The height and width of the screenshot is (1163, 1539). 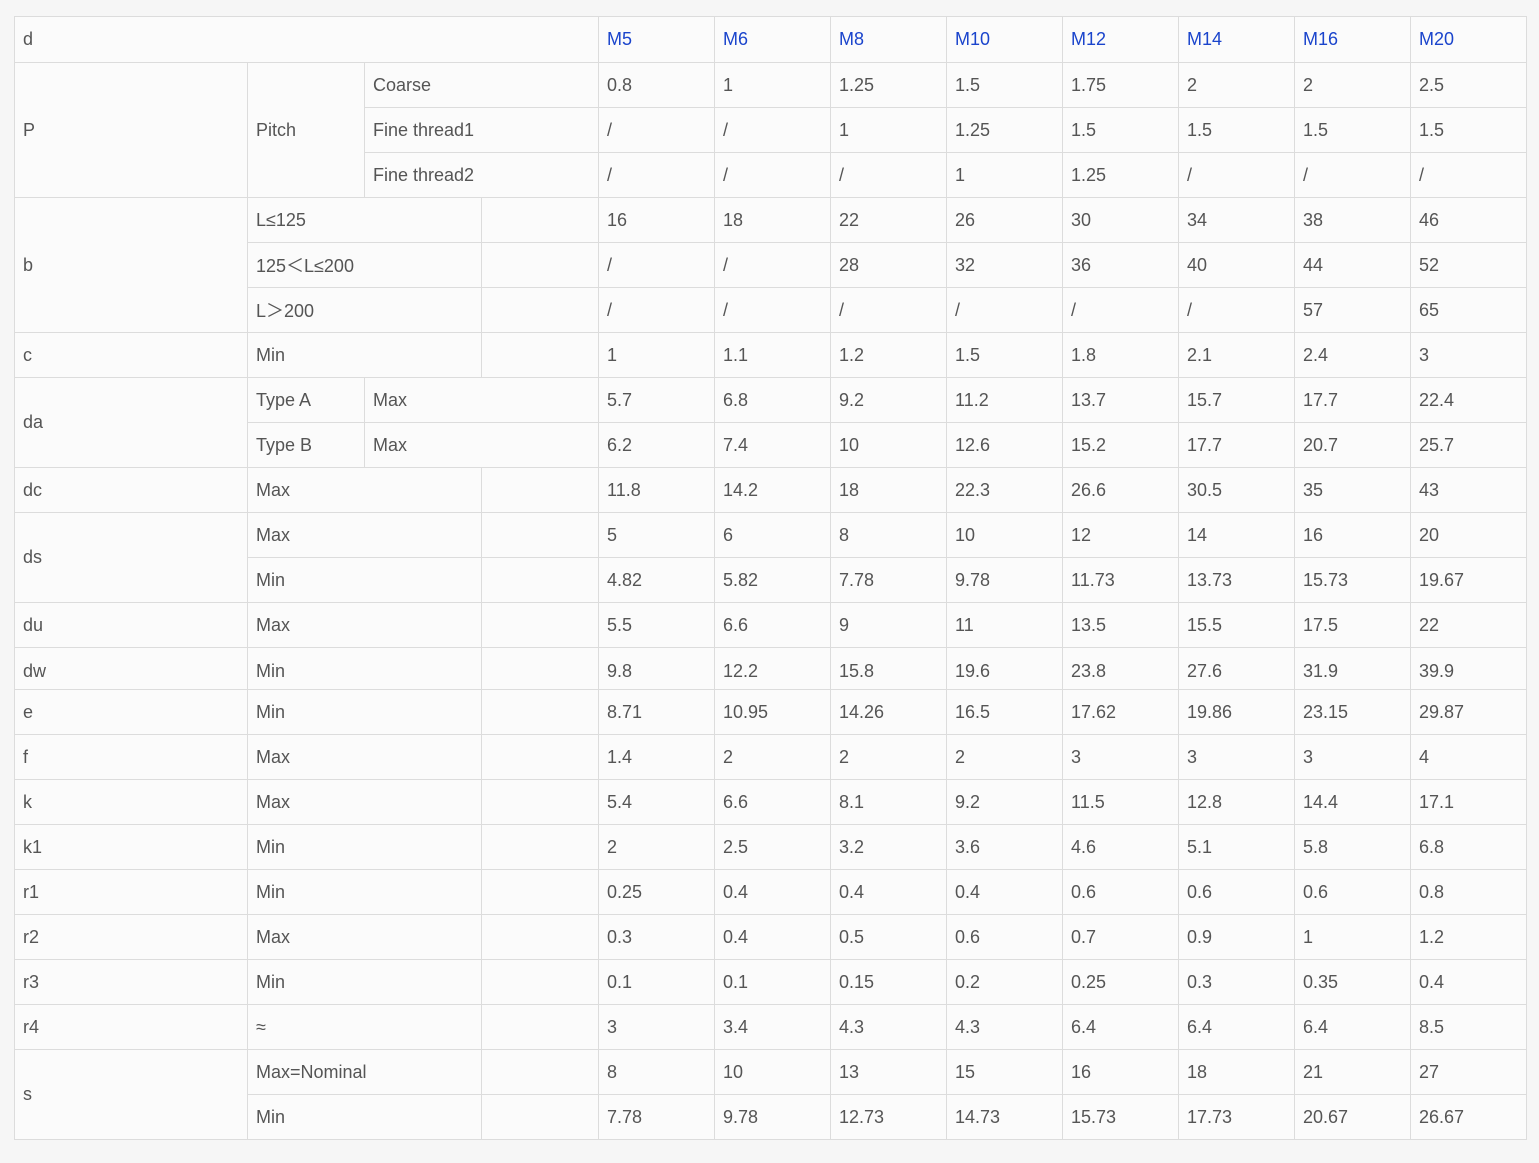 I want to click on value-cell: 3.6, so click(x=1005, y=847).